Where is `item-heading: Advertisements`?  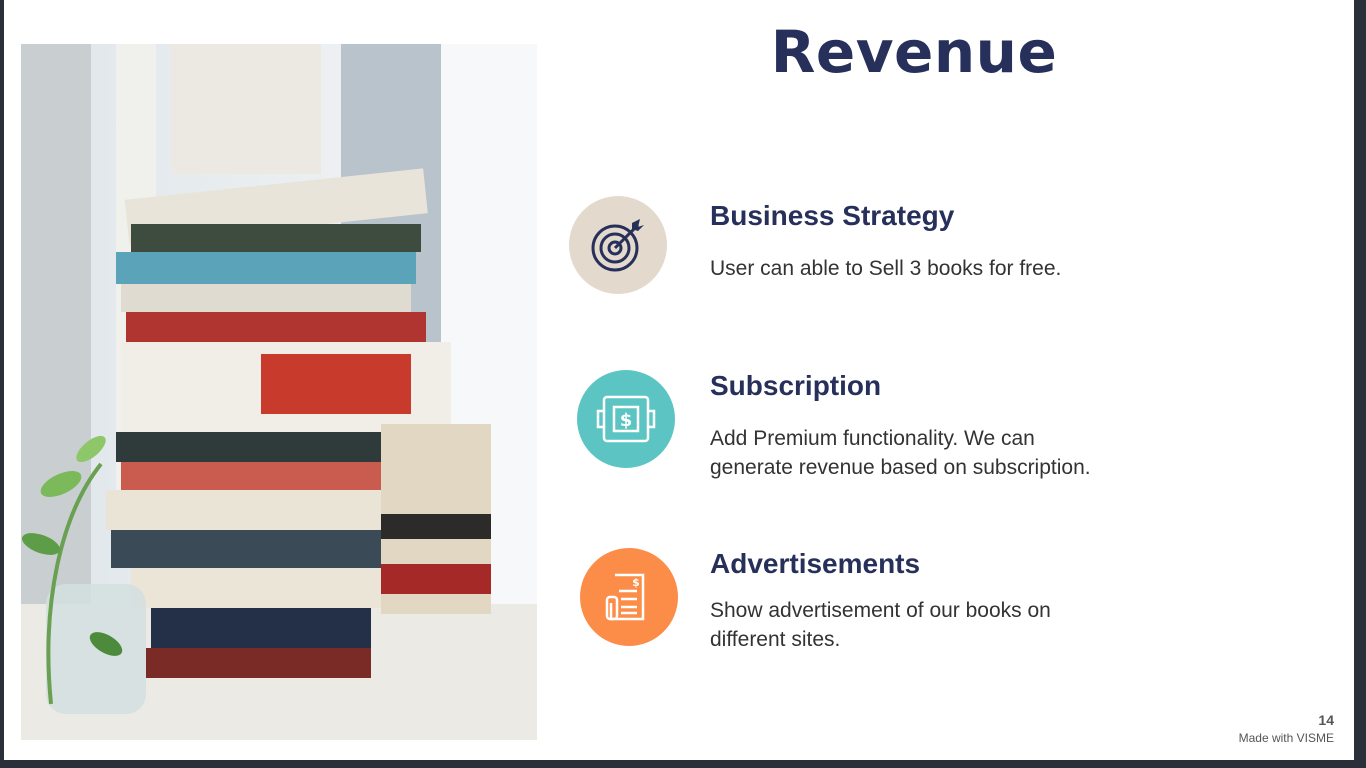 item-heading: Advertisements is located at coordinates (815, 563).